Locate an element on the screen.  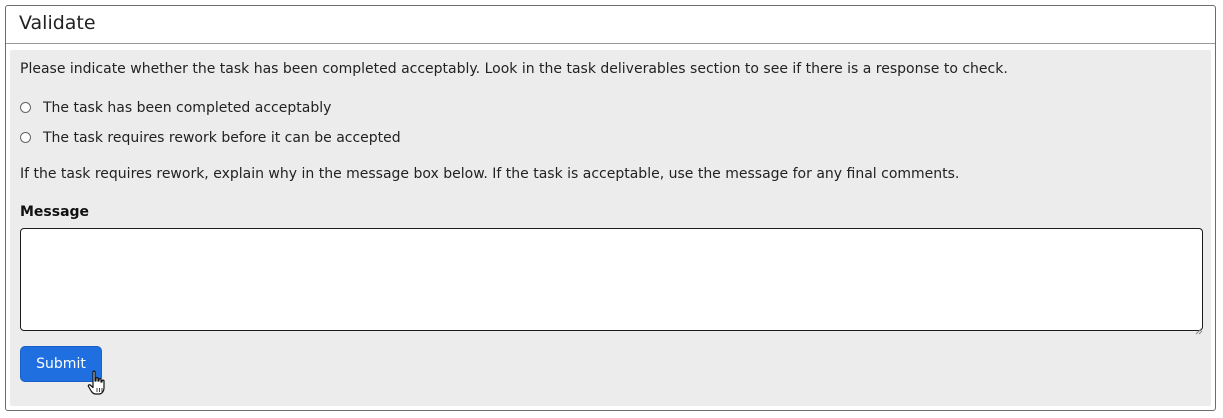
option-completed: The task has been completed acceptably is located at coordinates (175, 108).